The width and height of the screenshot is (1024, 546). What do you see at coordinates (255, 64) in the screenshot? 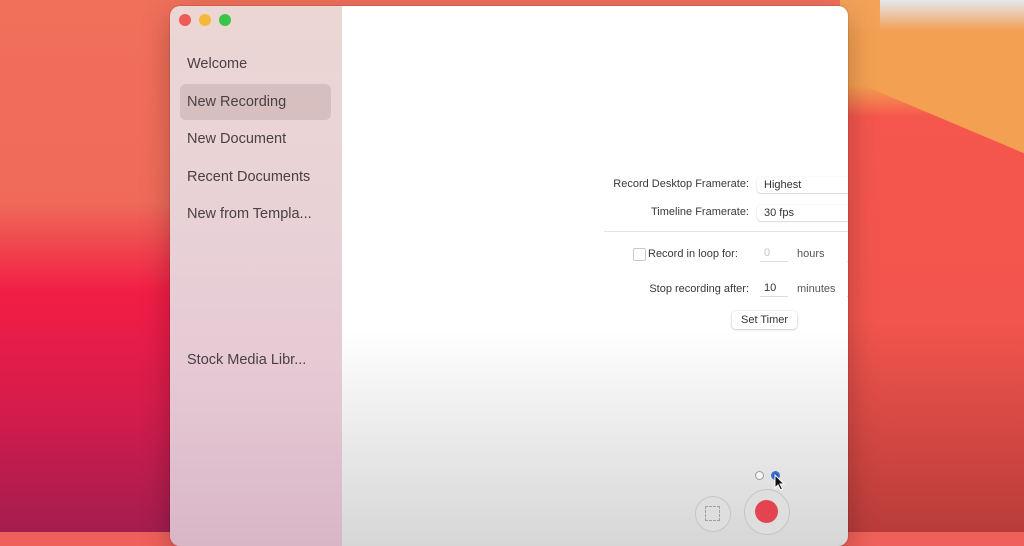
I see `sidebar-item-welcome: Welcome` at bounding box center [255, 64].